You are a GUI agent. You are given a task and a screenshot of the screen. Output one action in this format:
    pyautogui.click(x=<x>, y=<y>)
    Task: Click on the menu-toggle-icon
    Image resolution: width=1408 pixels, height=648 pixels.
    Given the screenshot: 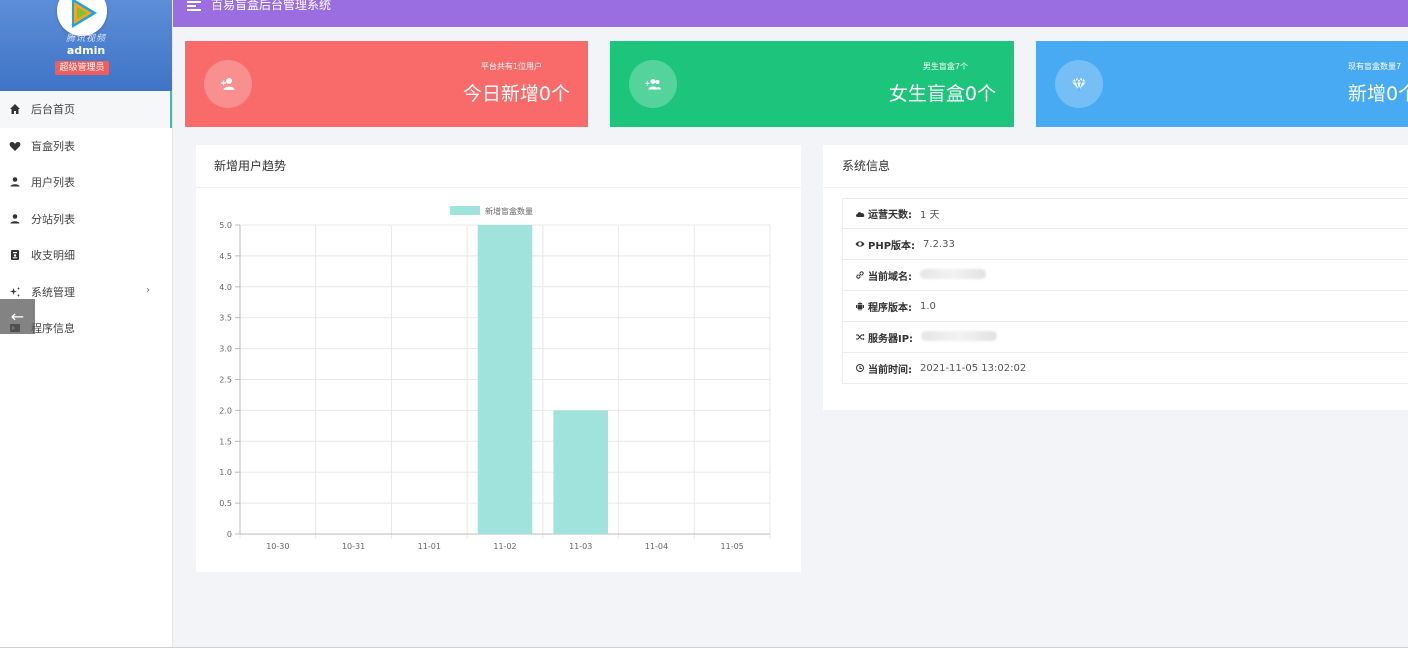 What is the action you would take?
    pyautogui.click(x=194, y=6)
    